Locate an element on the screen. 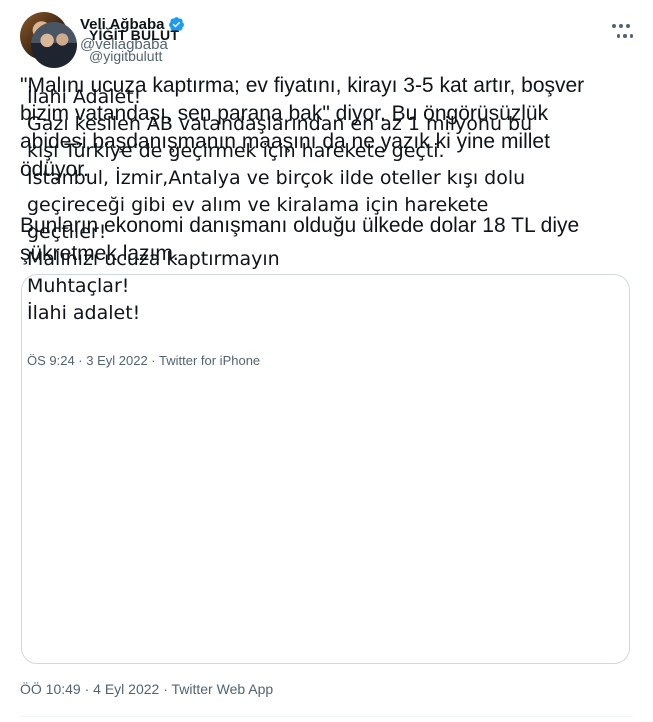  quoted-author-handle: @yigitbulutt is located at coordinates (125, 56).